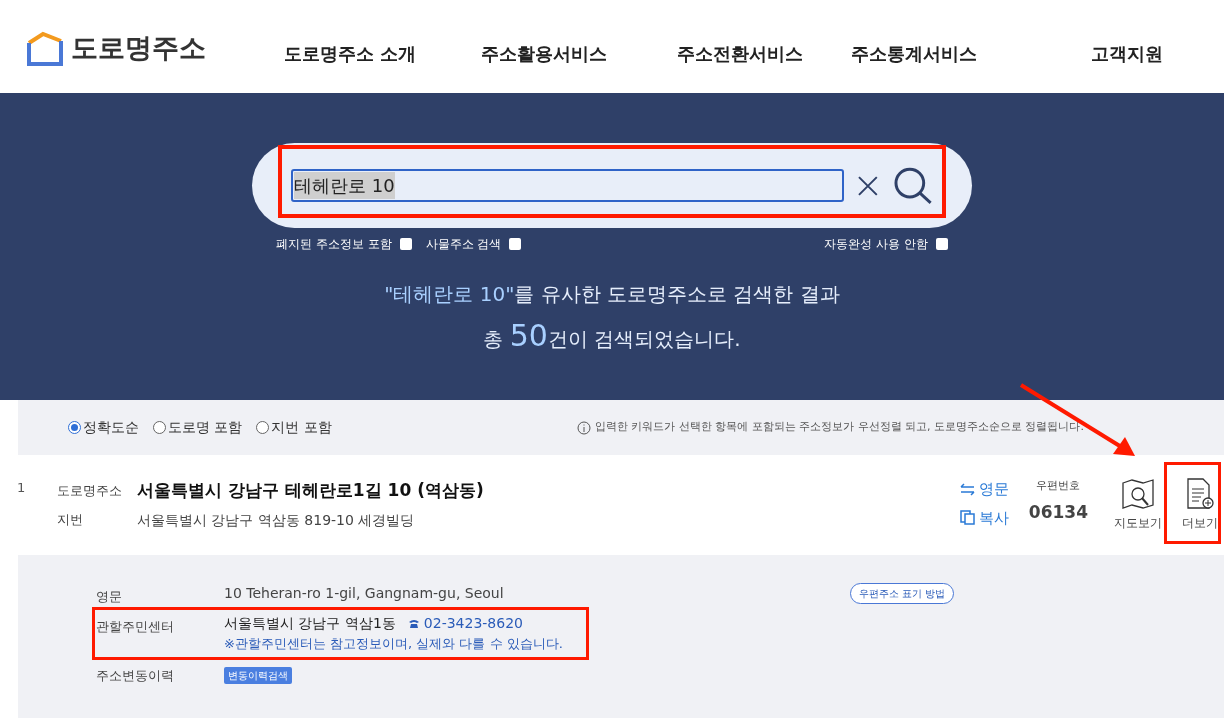  I want to click on selected-text: 테헤란로 10, so click(344, 185).